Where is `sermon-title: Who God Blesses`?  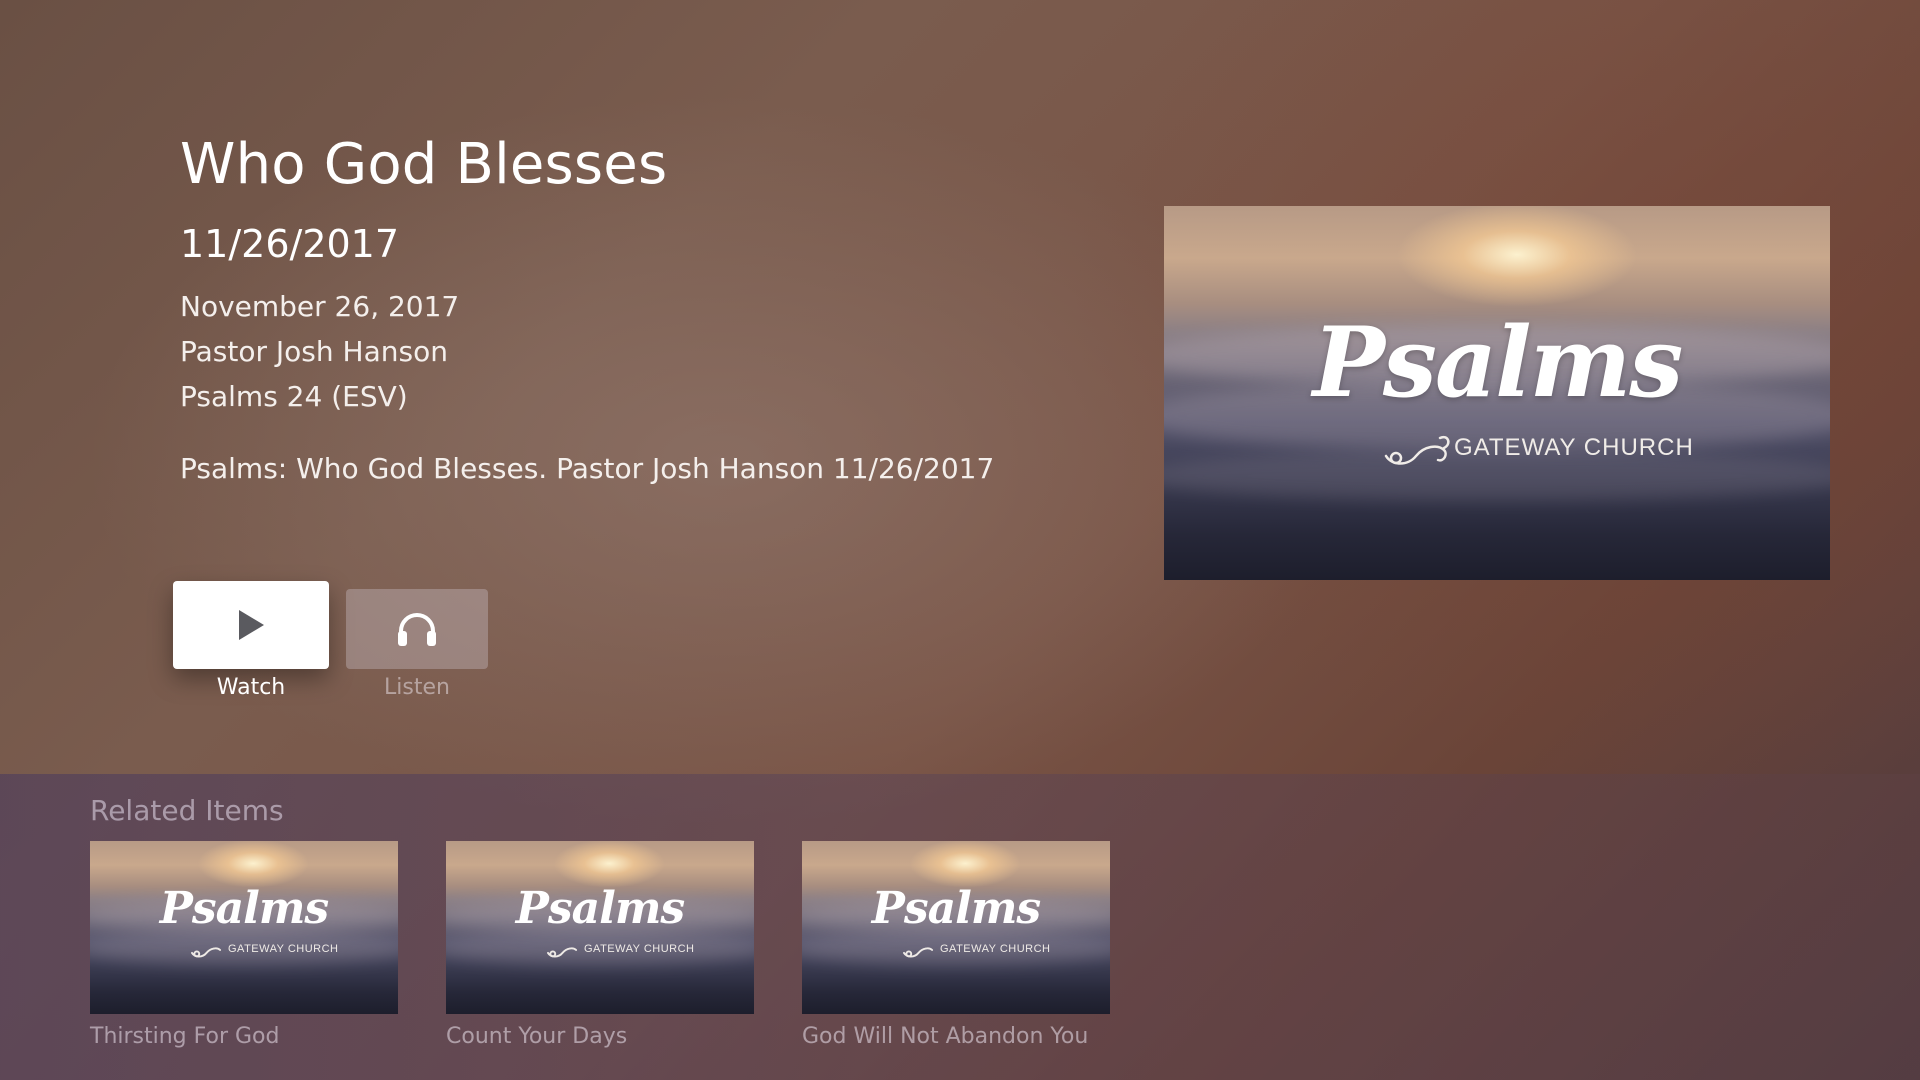 sermon-title: Who God Blesses is located at coordinates (424, 164).